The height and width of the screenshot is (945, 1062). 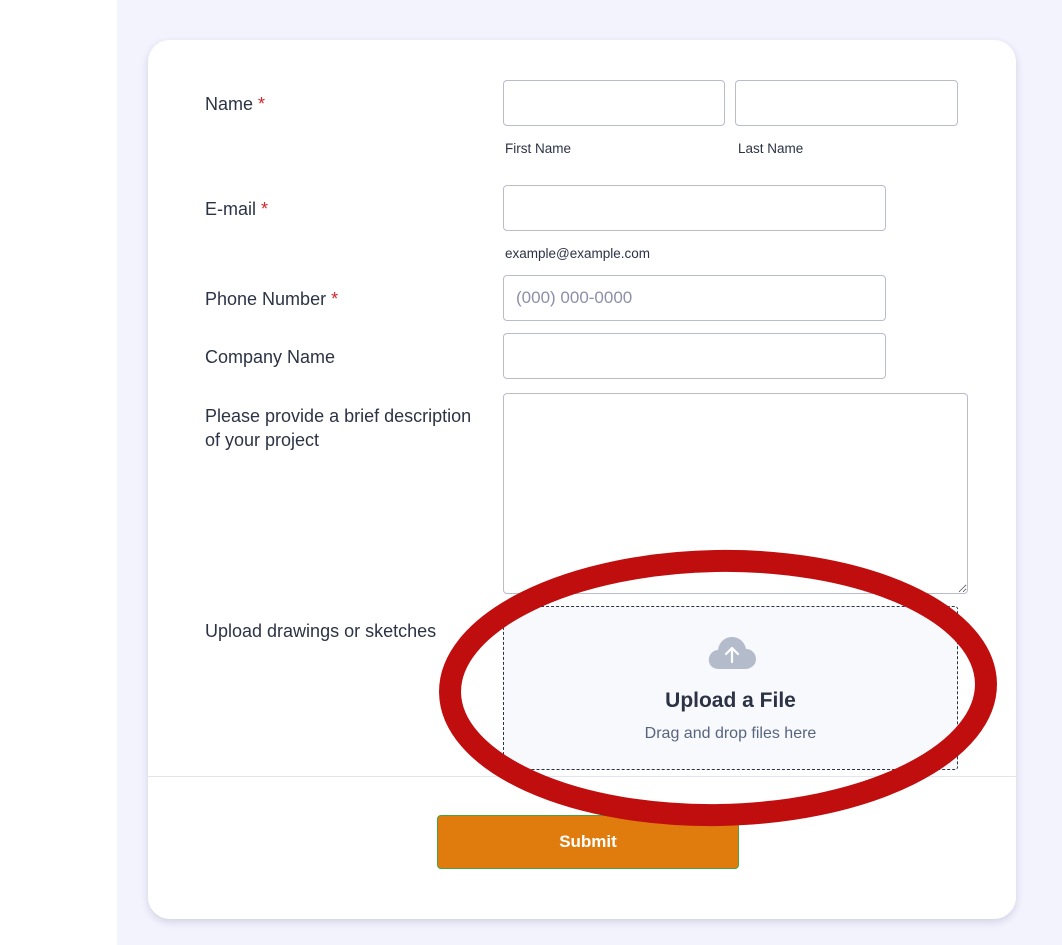 I want to click on upload-subtitle: Drag and drop files here, so click(x=730, y=733).